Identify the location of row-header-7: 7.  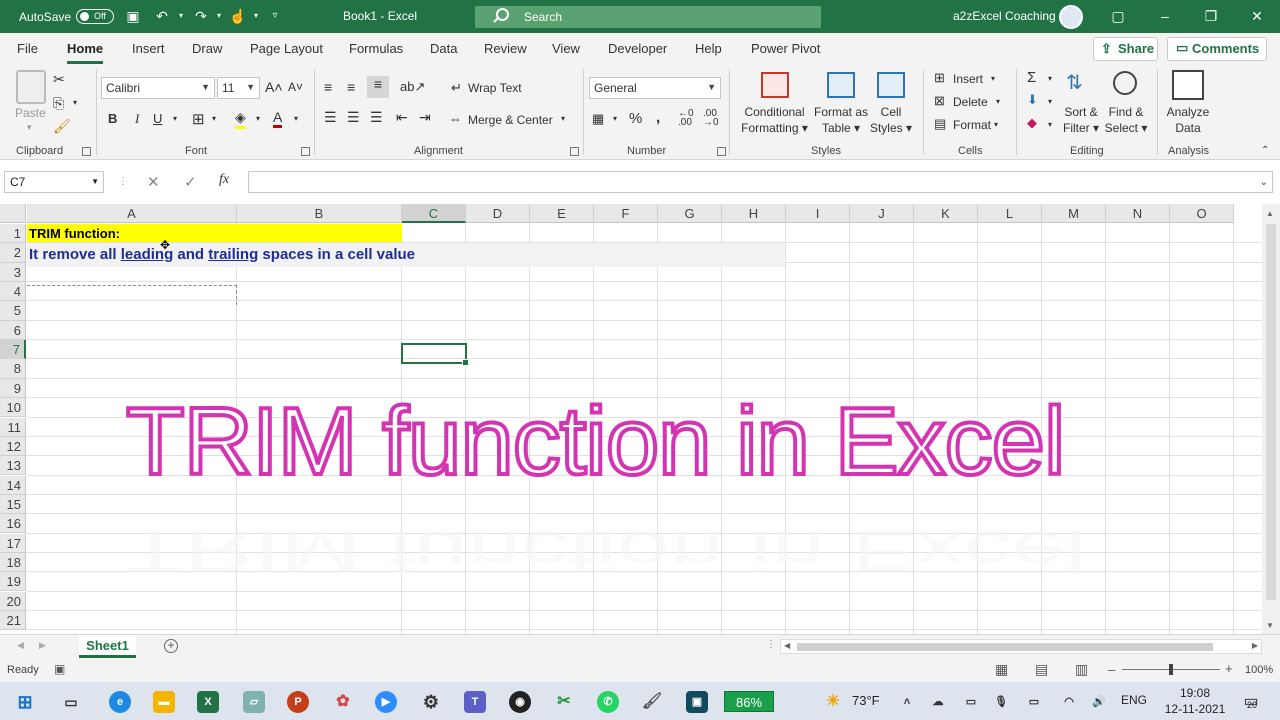
(13, 350).